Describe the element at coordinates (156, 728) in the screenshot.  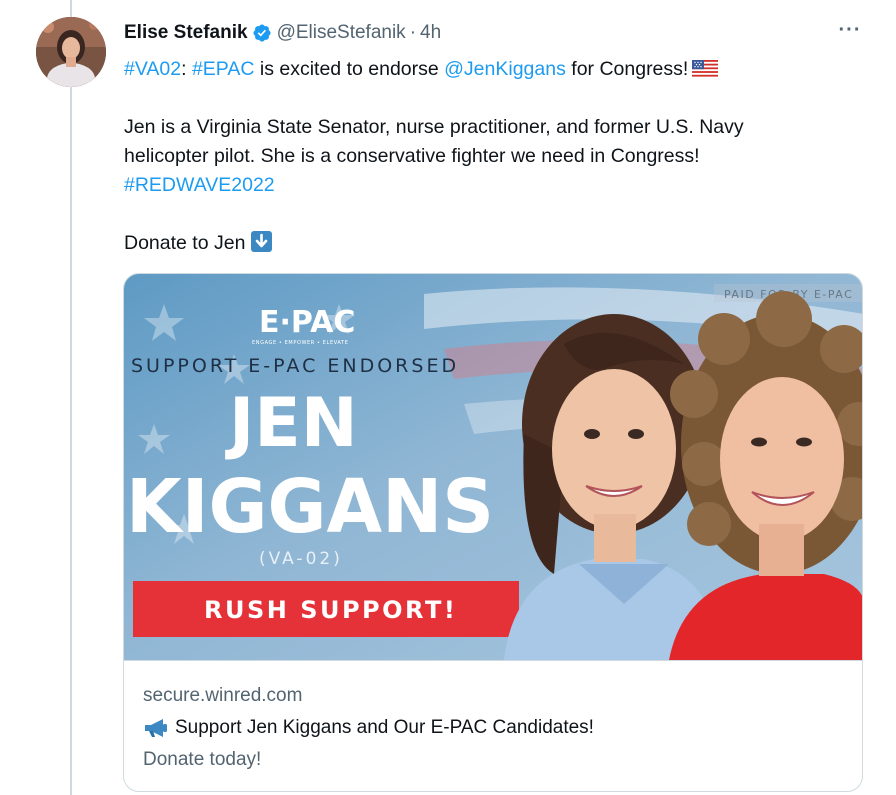
I see `megaphone-icon` at that location.